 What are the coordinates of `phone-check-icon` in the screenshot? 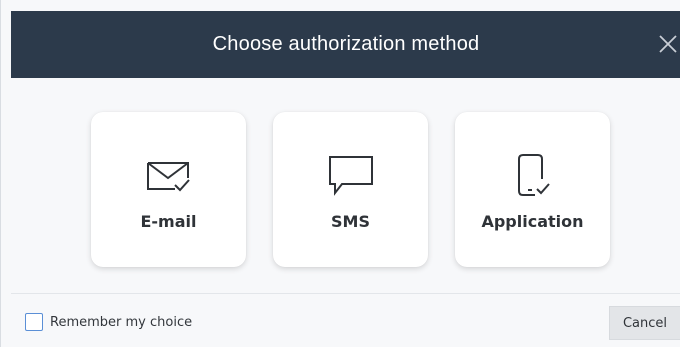 It's located at (533, 175).